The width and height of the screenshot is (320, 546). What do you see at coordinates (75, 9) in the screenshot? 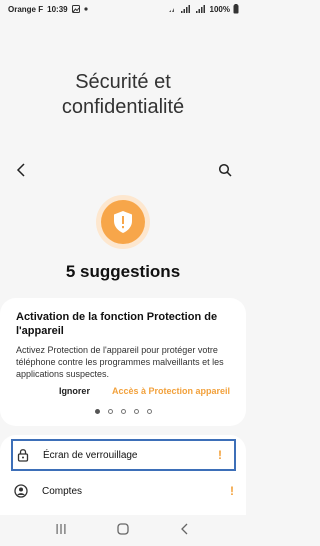
I see `image-notification-icon` at bounding box center [75, 9].